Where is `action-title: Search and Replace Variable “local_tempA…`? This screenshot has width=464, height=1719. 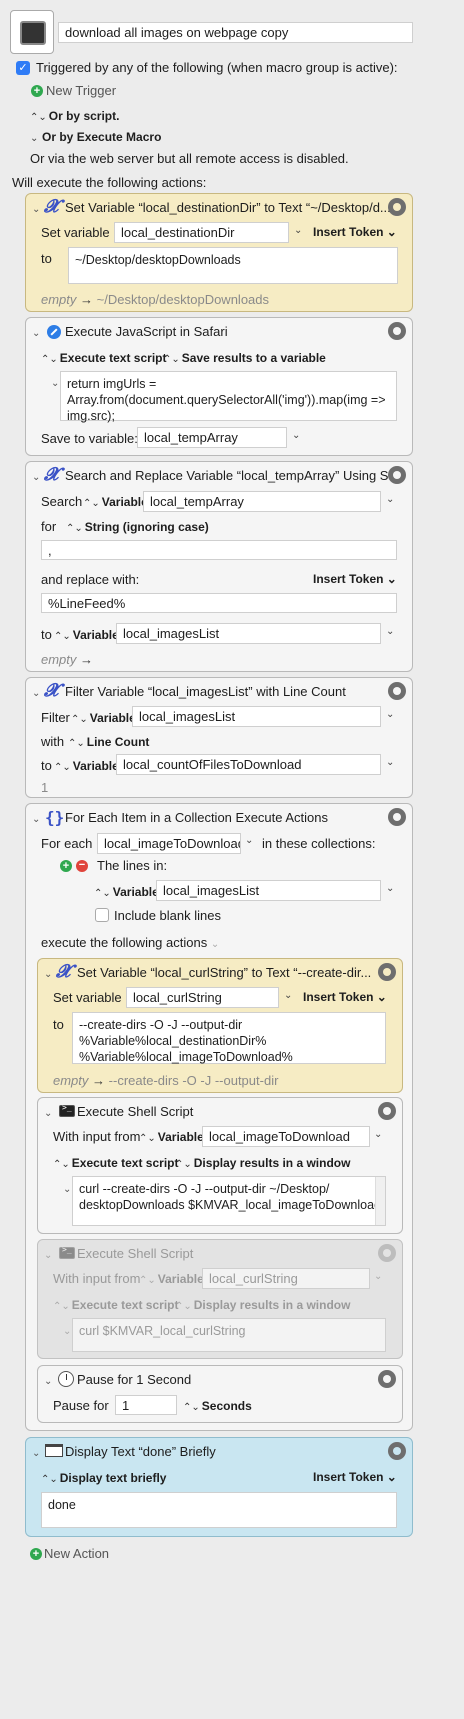 action-title: Search and Replace Variable “local_tempA… is located at coordinates (232, 475).